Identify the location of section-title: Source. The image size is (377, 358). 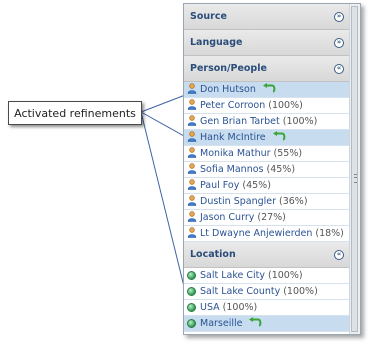
(208, 16).